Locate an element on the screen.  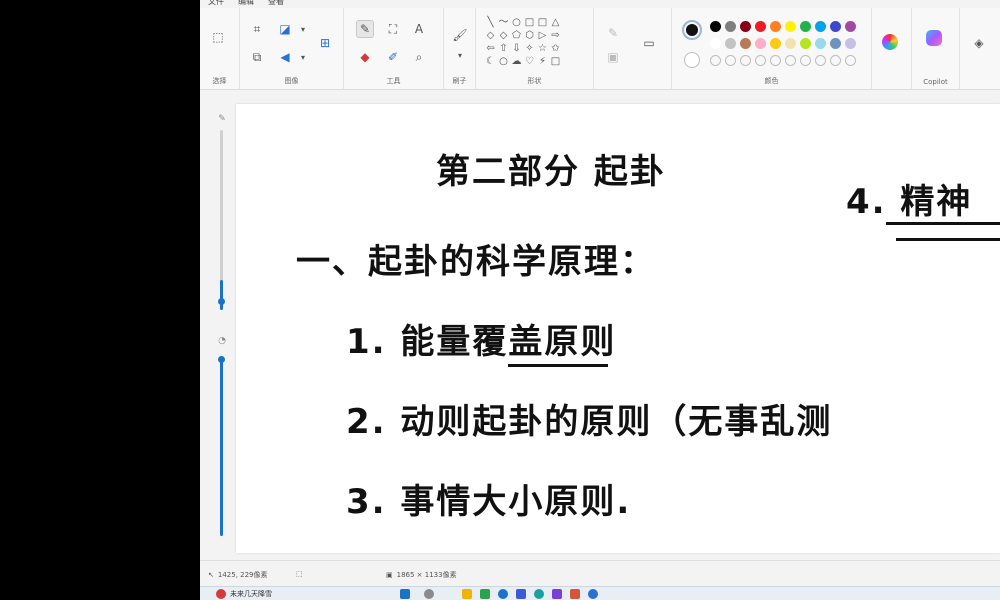
rotate-icon: ⧉ is located at coordinates (257, 57).